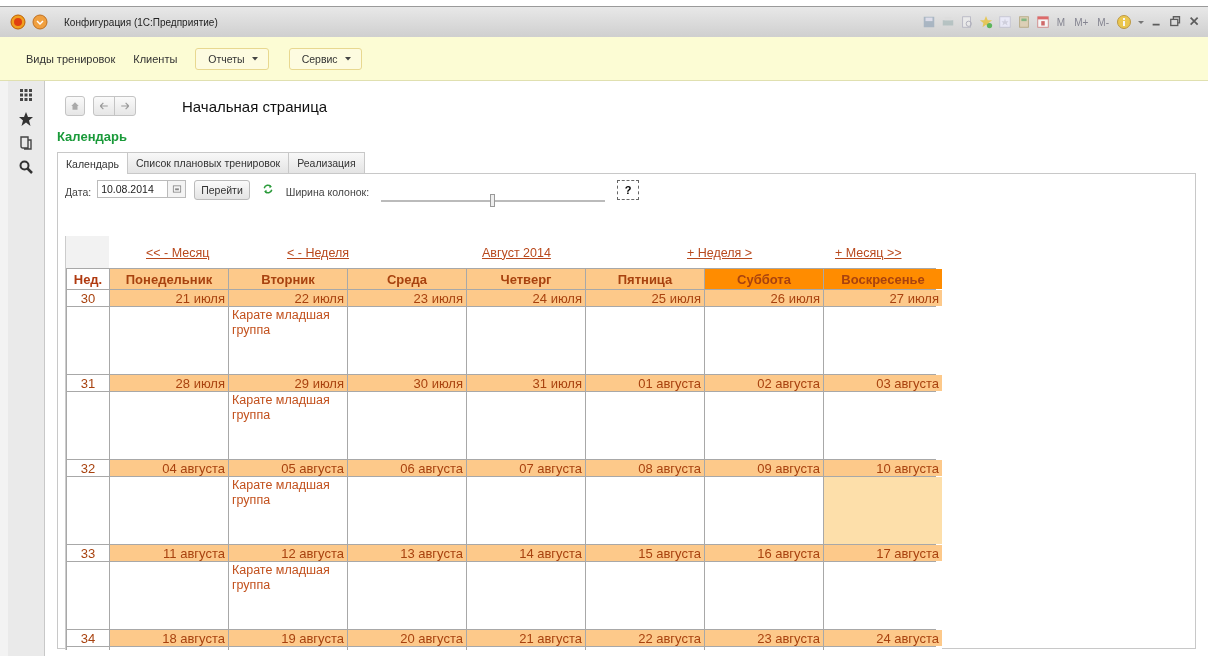 This screenshot has height=657, width=1208. I want to click on column-width-slider, so click(493, 201).